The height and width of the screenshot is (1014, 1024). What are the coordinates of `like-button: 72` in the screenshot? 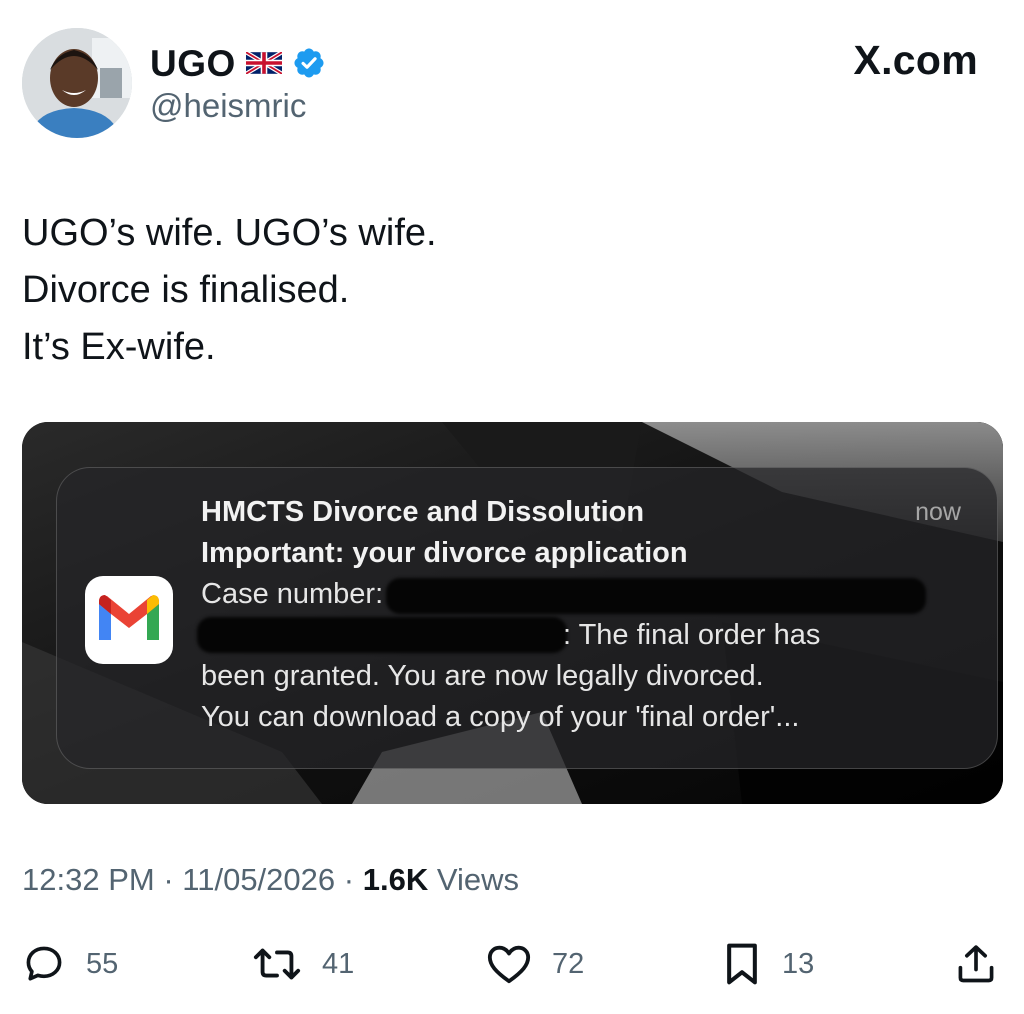 It's located at (535, 964).